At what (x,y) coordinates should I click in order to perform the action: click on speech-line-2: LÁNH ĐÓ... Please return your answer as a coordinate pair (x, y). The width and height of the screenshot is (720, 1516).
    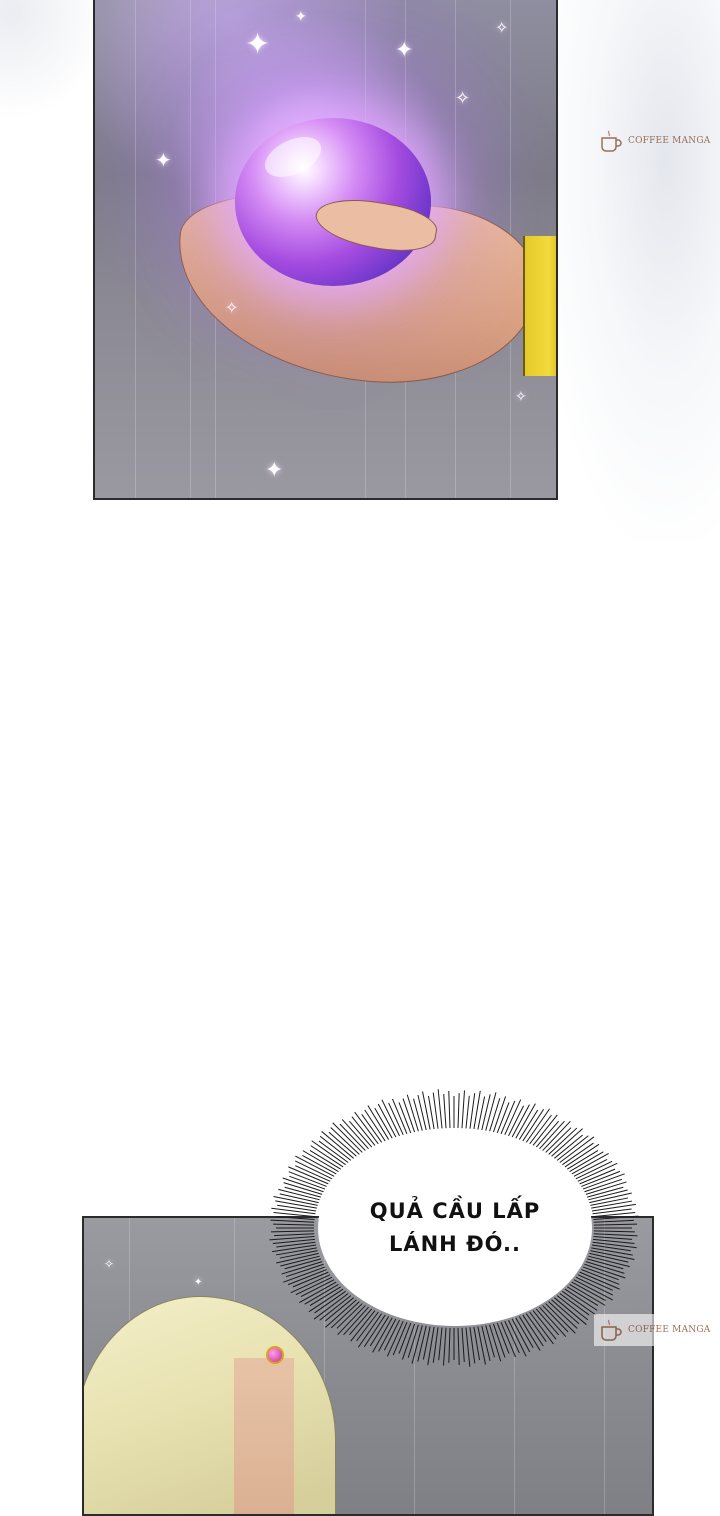
    Looking at the image, I should click on (455, 1244).